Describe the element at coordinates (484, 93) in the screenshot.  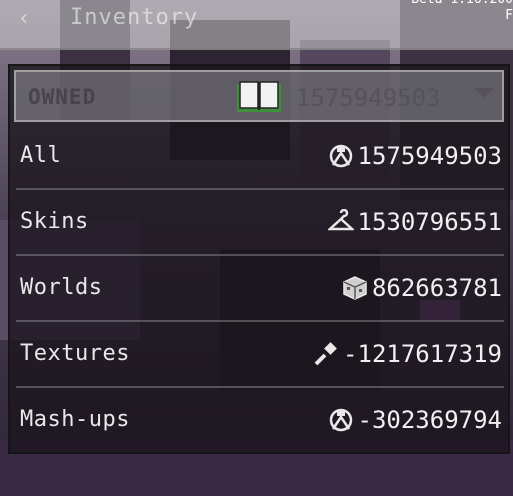
I see `chevron-down-icon` at that location.